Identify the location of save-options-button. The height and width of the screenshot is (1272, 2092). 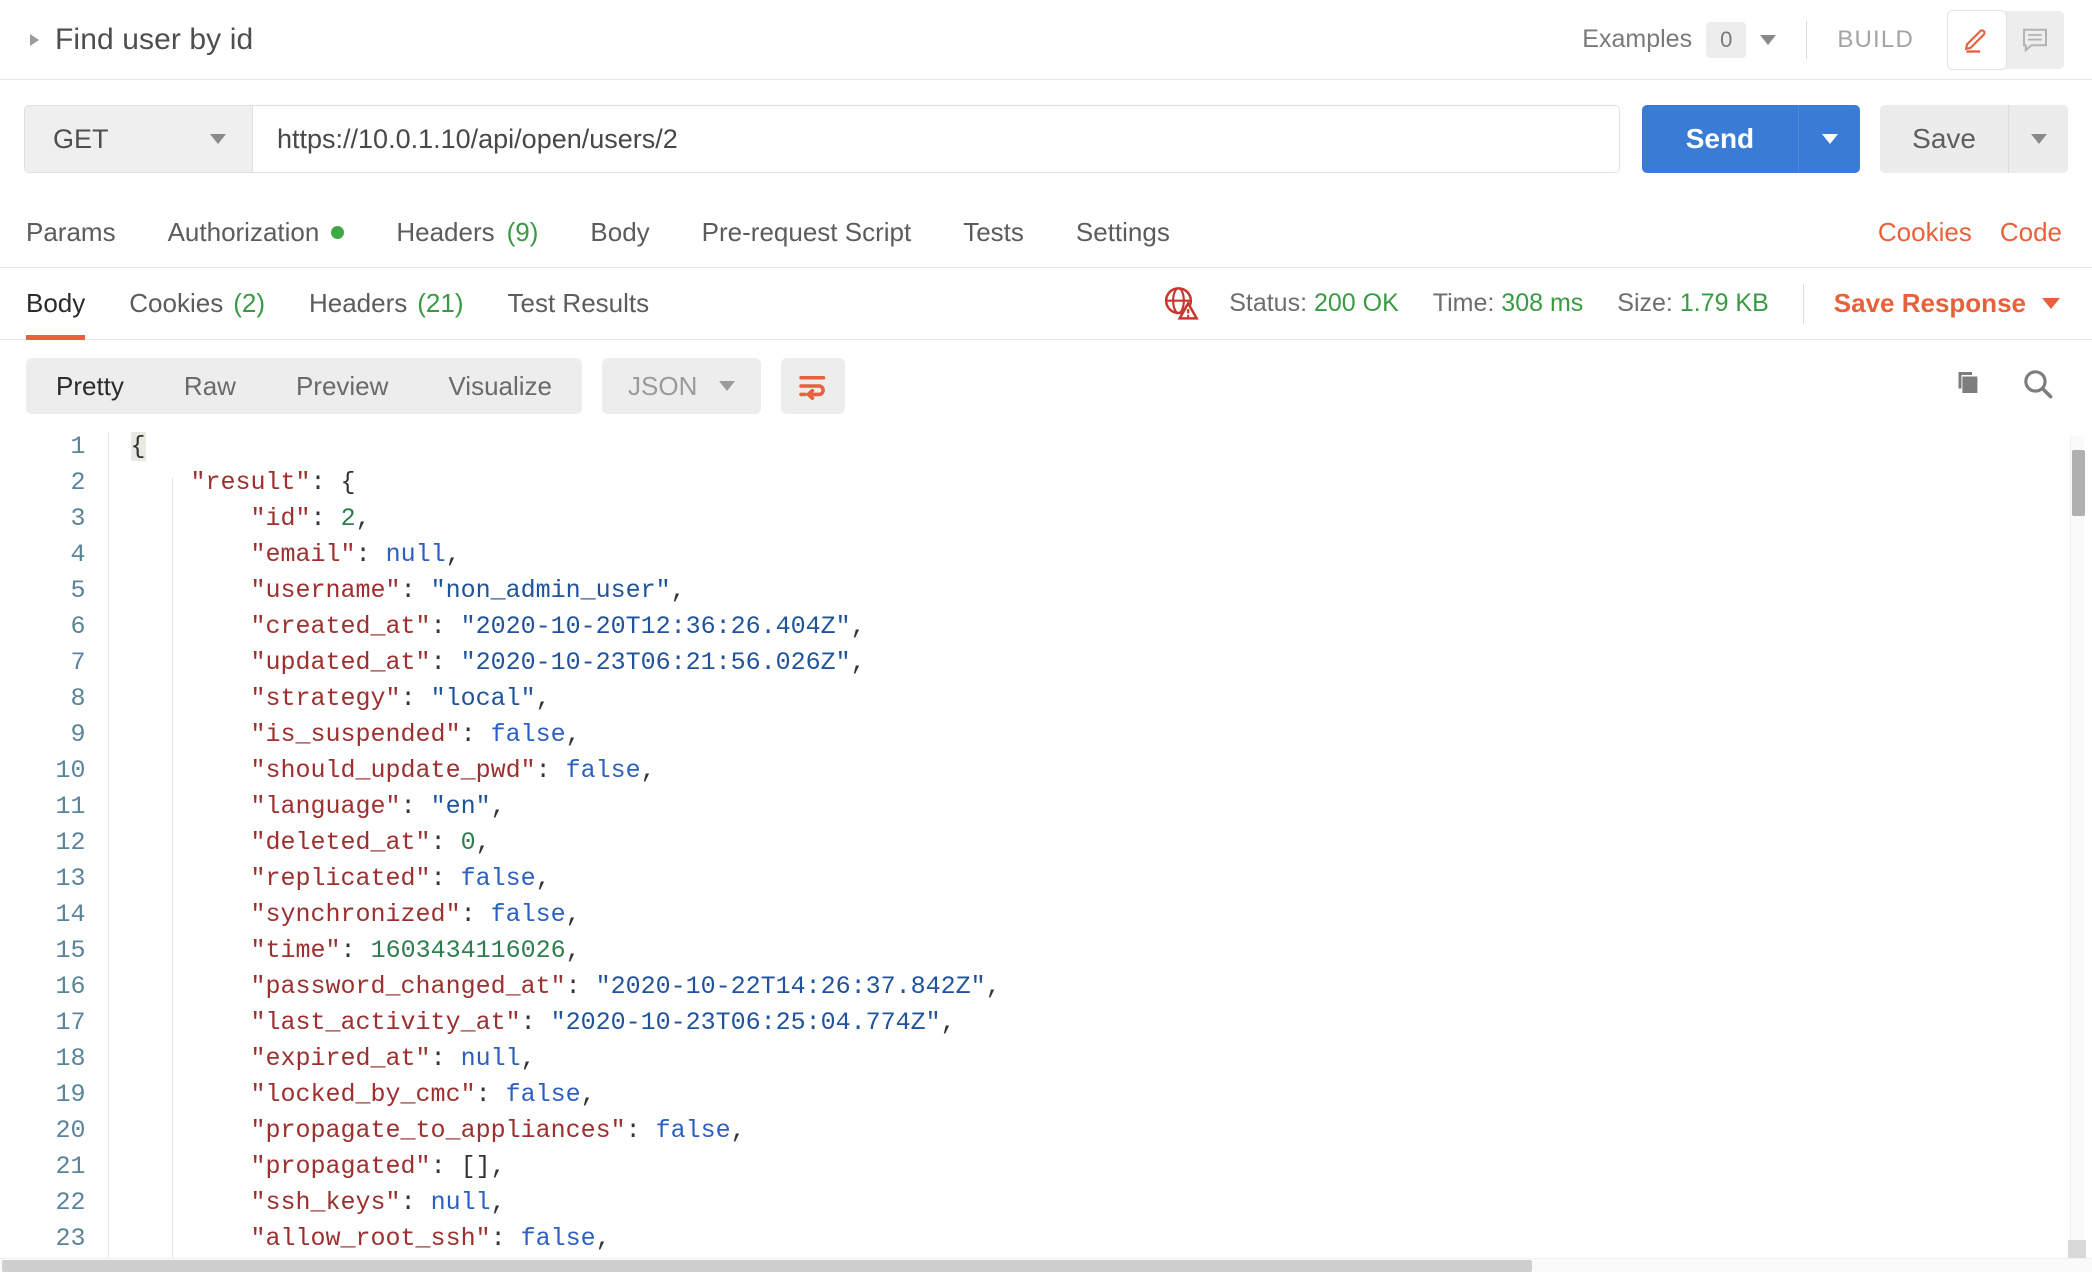
(2038, 139).